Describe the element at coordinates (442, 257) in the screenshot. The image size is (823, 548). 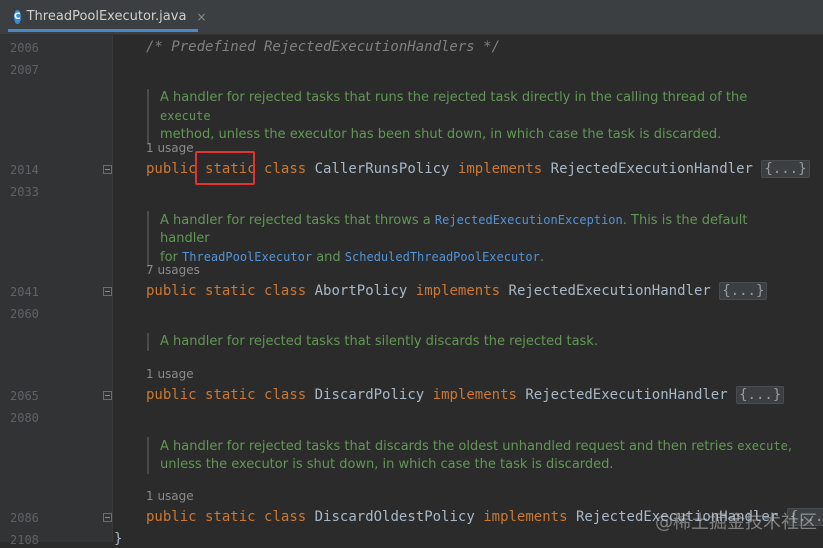
I see `javadoc-link: ScheduledThreadPoolExecutor` at that location.